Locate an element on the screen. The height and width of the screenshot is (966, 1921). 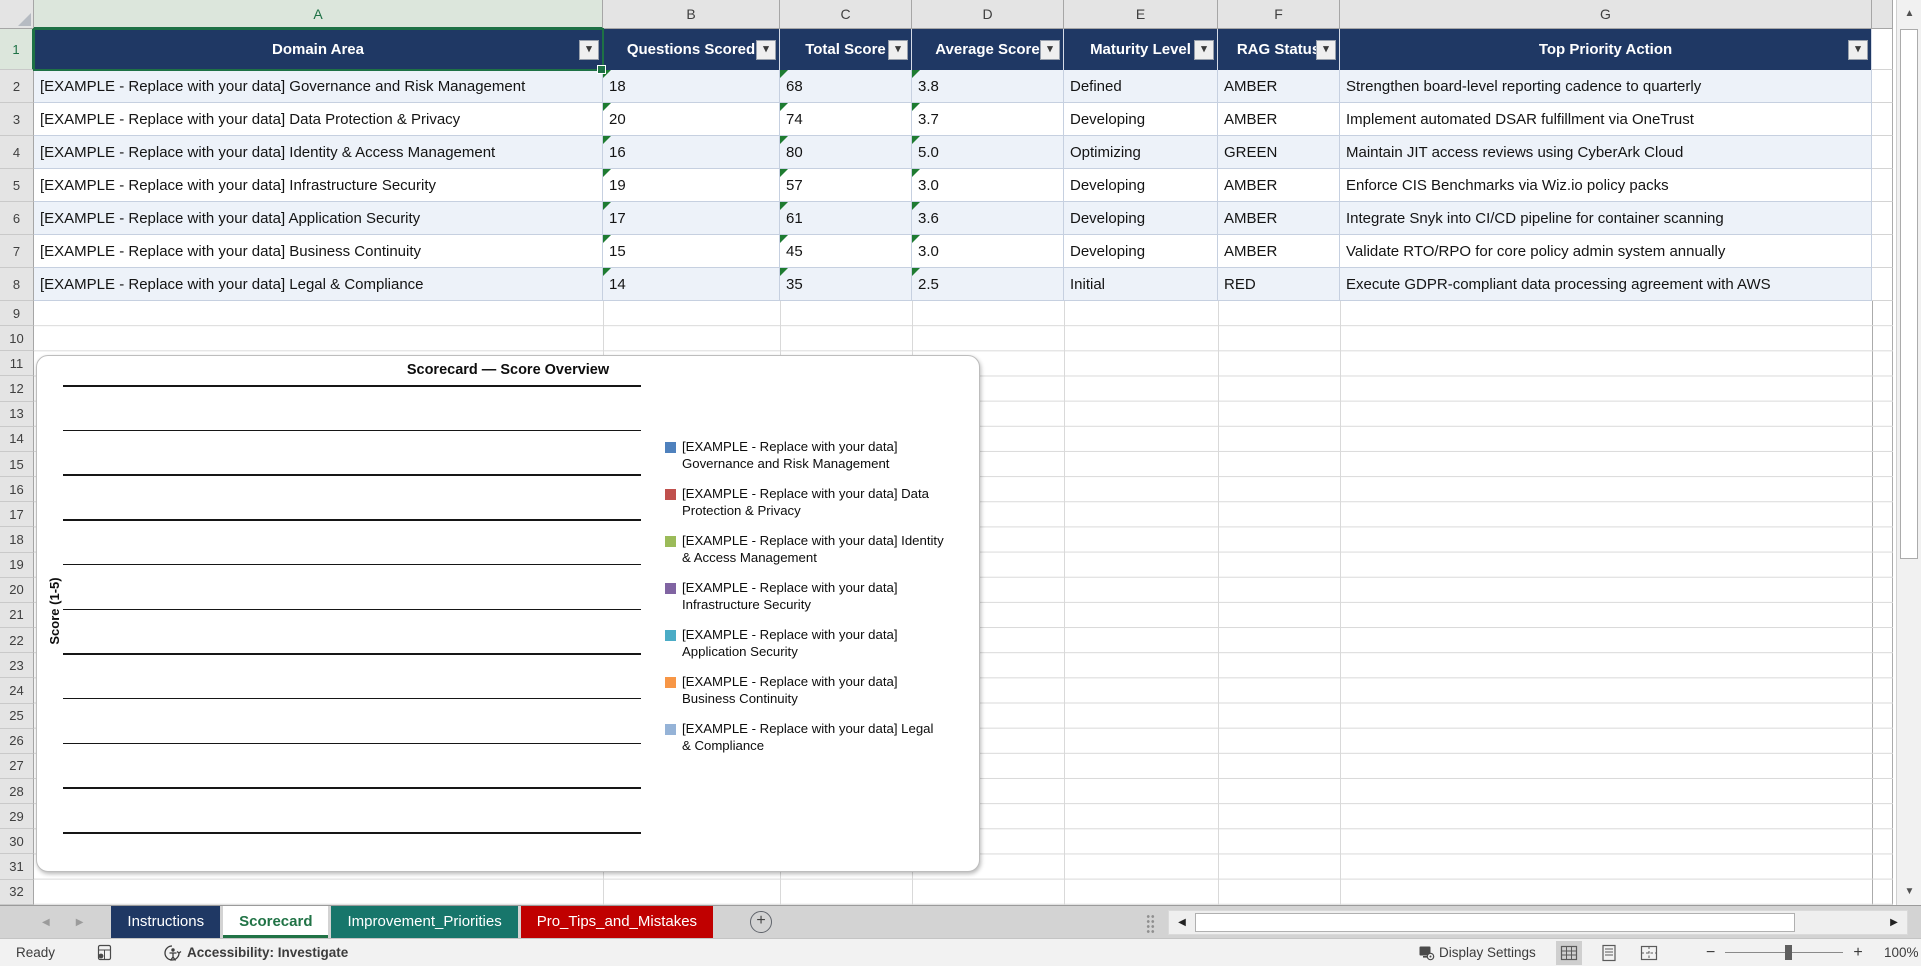
row-number: 10 is located at coordinates (17, 339).